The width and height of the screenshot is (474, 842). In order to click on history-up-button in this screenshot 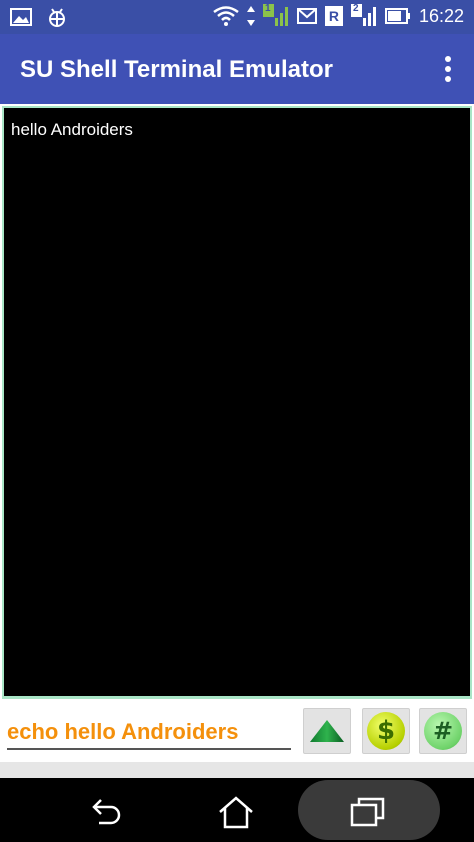, I will do `click(327, 731)`.